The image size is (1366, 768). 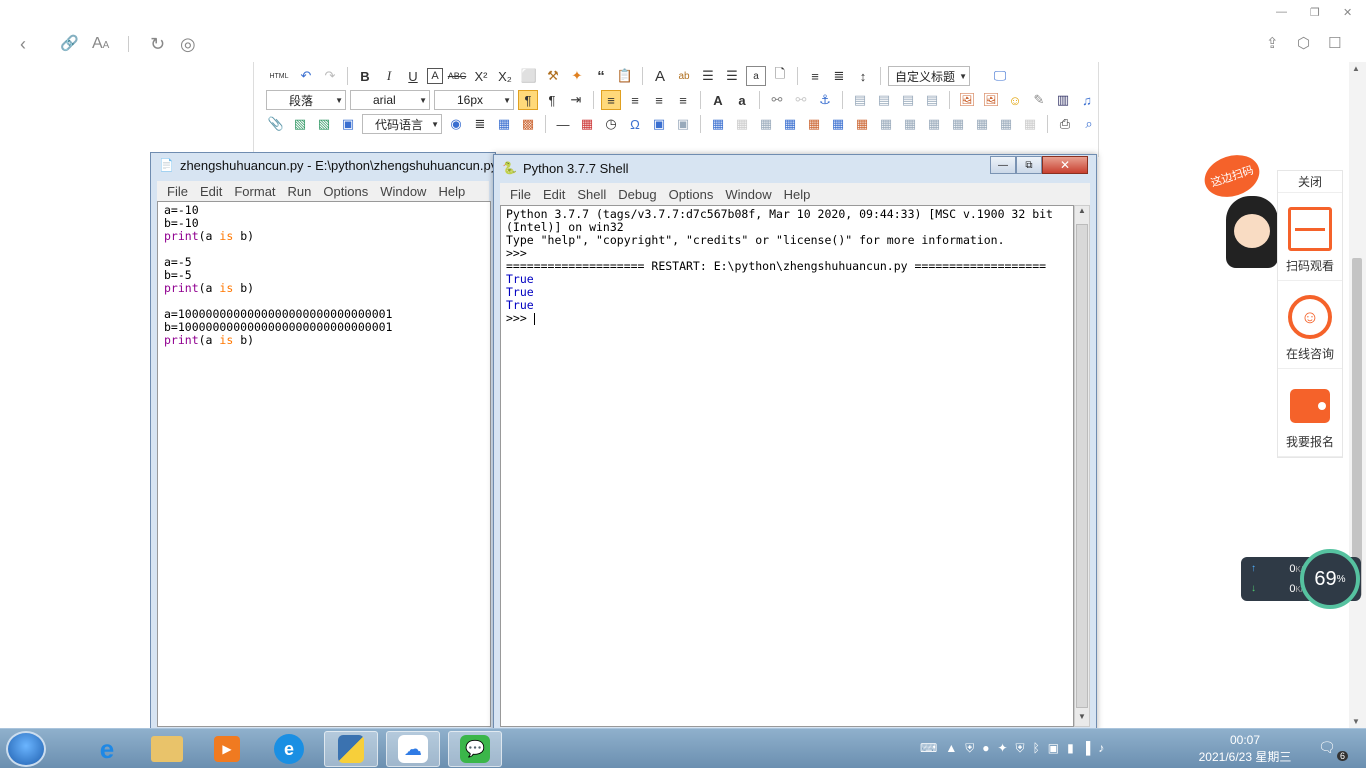 What do you see at coordinates (1310, 182) in the screenshot?
I see `panel-close-button: 关闭` at bounding box center [1310, 182].